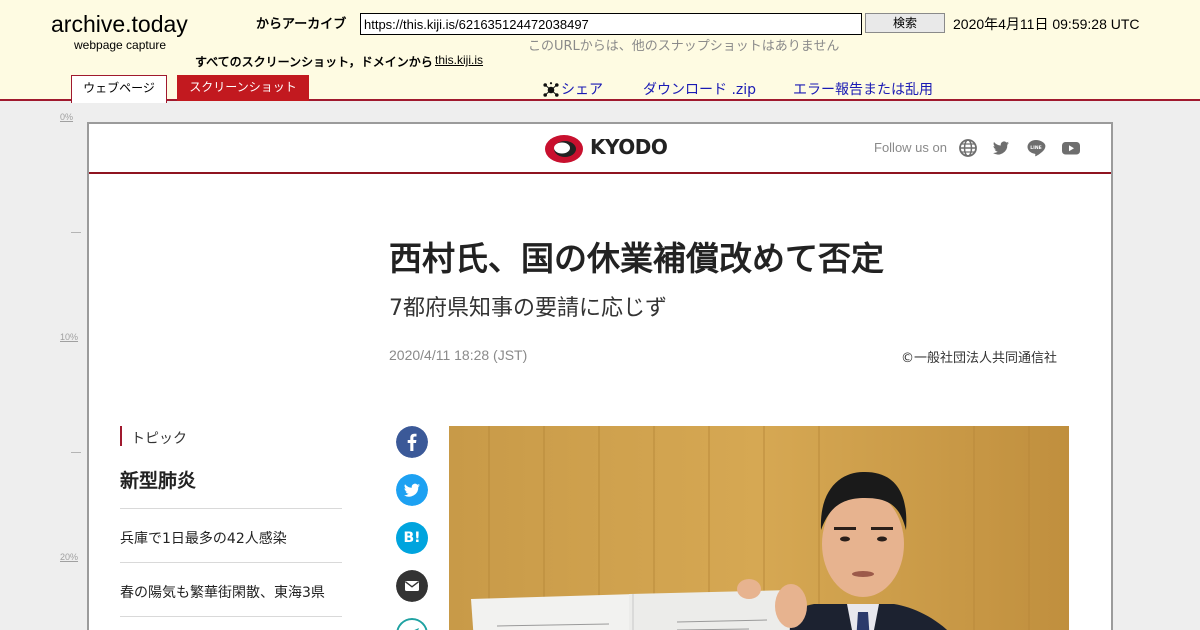 This screenshot has width=1200, height=630. Describe the element at coordinates (159, 439) in the screenshot. I see `topic-label: トピック` at that location.